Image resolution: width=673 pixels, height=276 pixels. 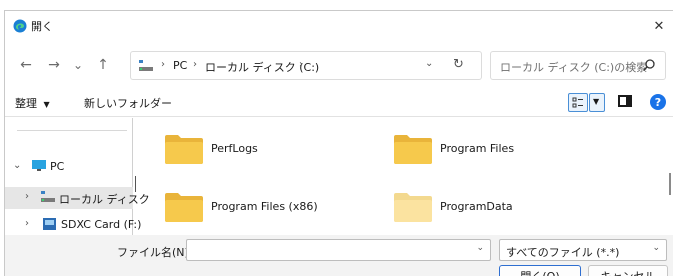 I want to click on recent-locations-button: ⌄, so click(x=78, y=65).